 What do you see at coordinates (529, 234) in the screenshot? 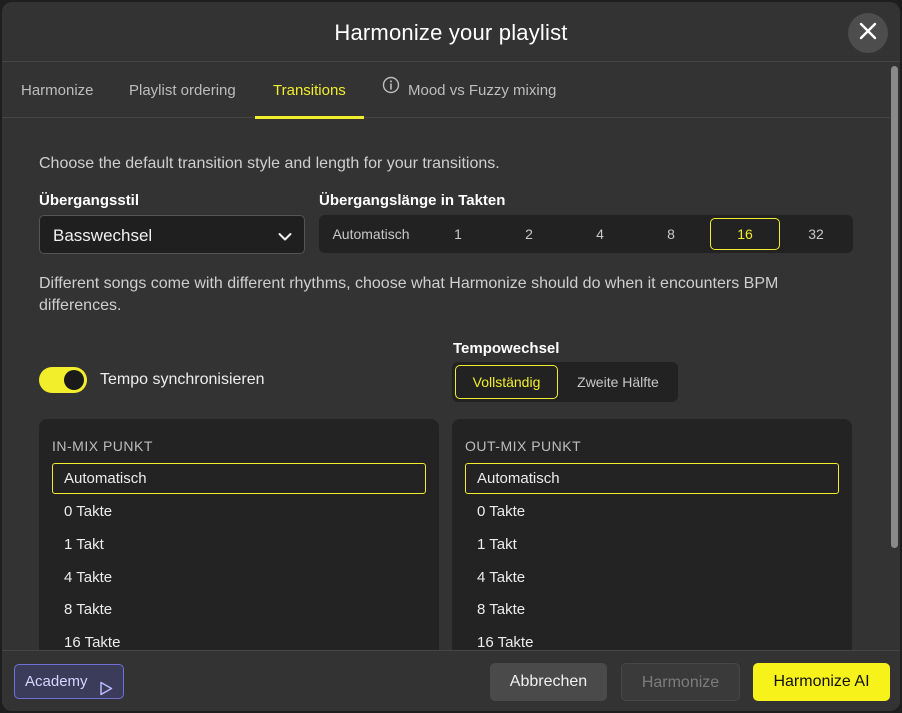
I see `length-option-2: 2` at bounding box center [529, 234].